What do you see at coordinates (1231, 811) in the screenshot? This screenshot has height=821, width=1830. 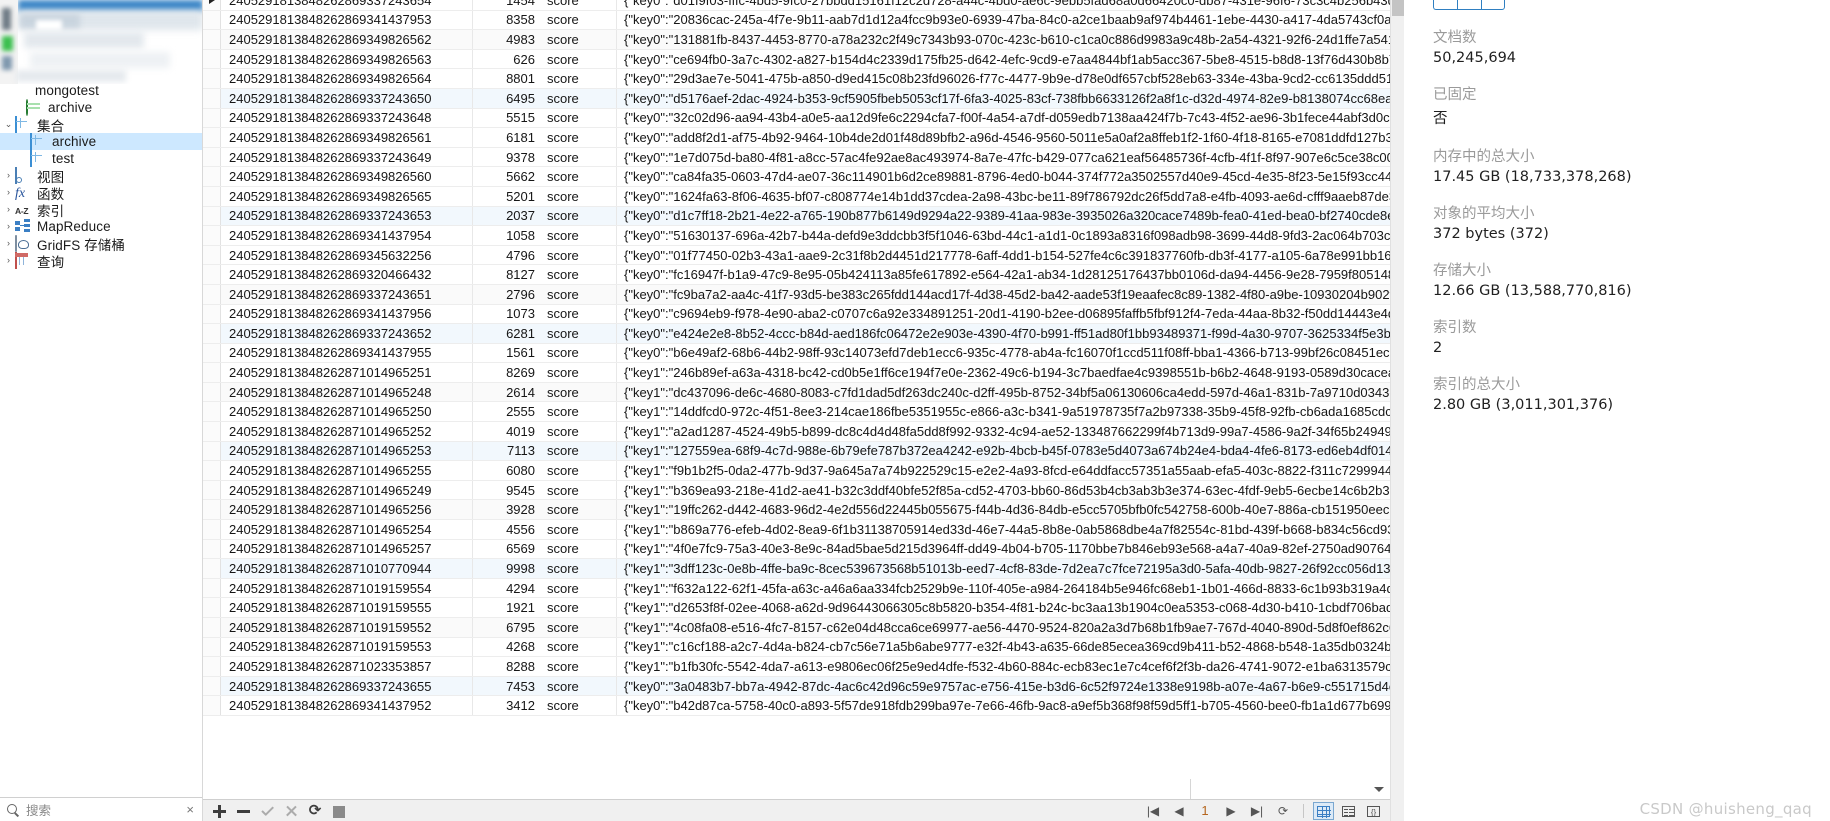 I see `next-page-button: ▶` at bounding box center [1231, 811].